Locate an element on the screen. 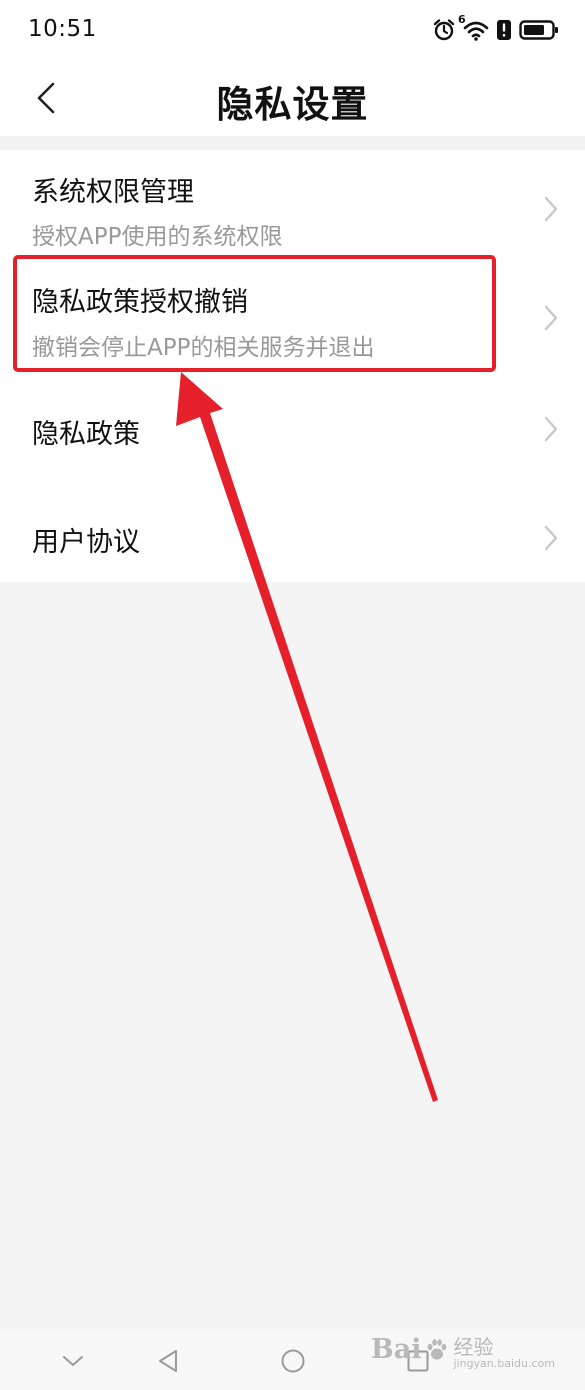 The height and width of the screenshot is (1390, 585). list-item-title: 隐私政策授权撤销 is located at coordinates (140, 302).